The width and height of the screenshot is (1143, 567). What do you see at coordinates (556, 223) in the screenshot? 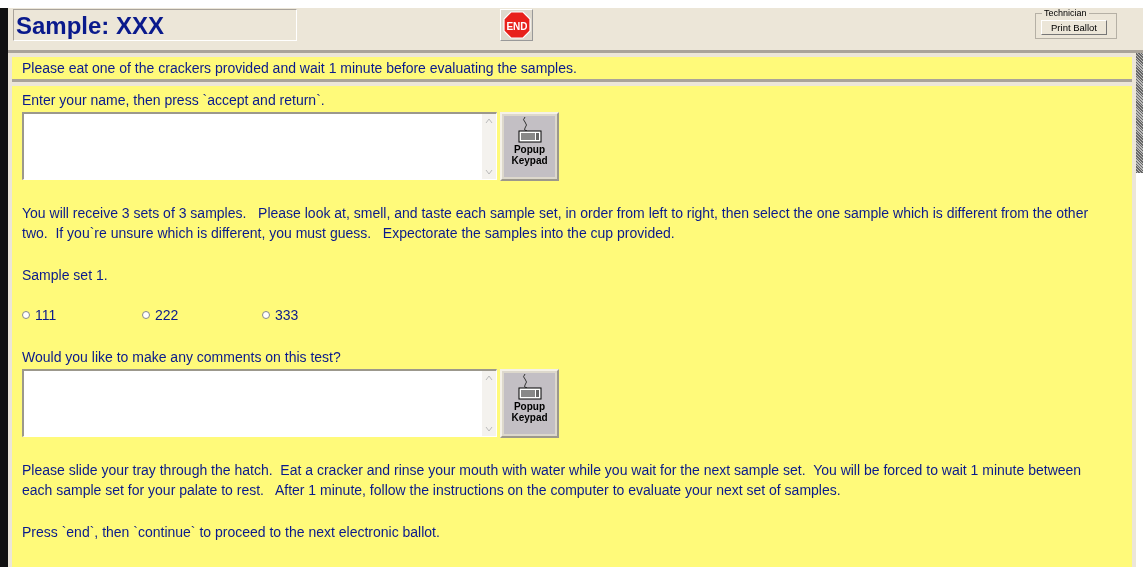
I see `instructions: You will receive 3 sets of 3 samples. Please look at, smell, and taste each sample set, in order from left to right, then select the one sample which is different from the other two. If you`re unsure which is different, you must guess. Expectorate the samples into the cup provided.` at bounding box center [556, 223].